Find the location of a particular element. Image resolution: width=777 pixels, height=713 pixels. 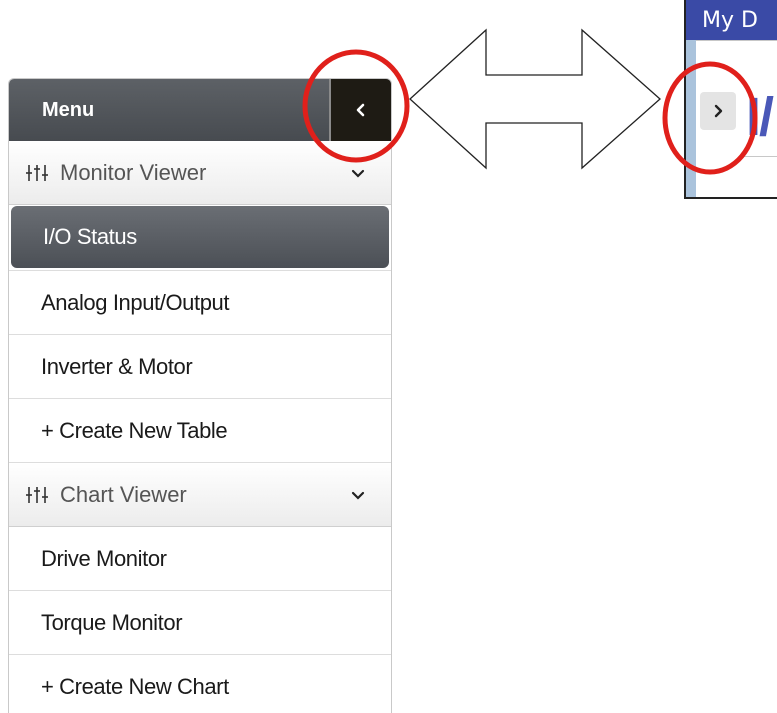

menu-item-label: Drive Monitor is located at coordinates (104, 558).